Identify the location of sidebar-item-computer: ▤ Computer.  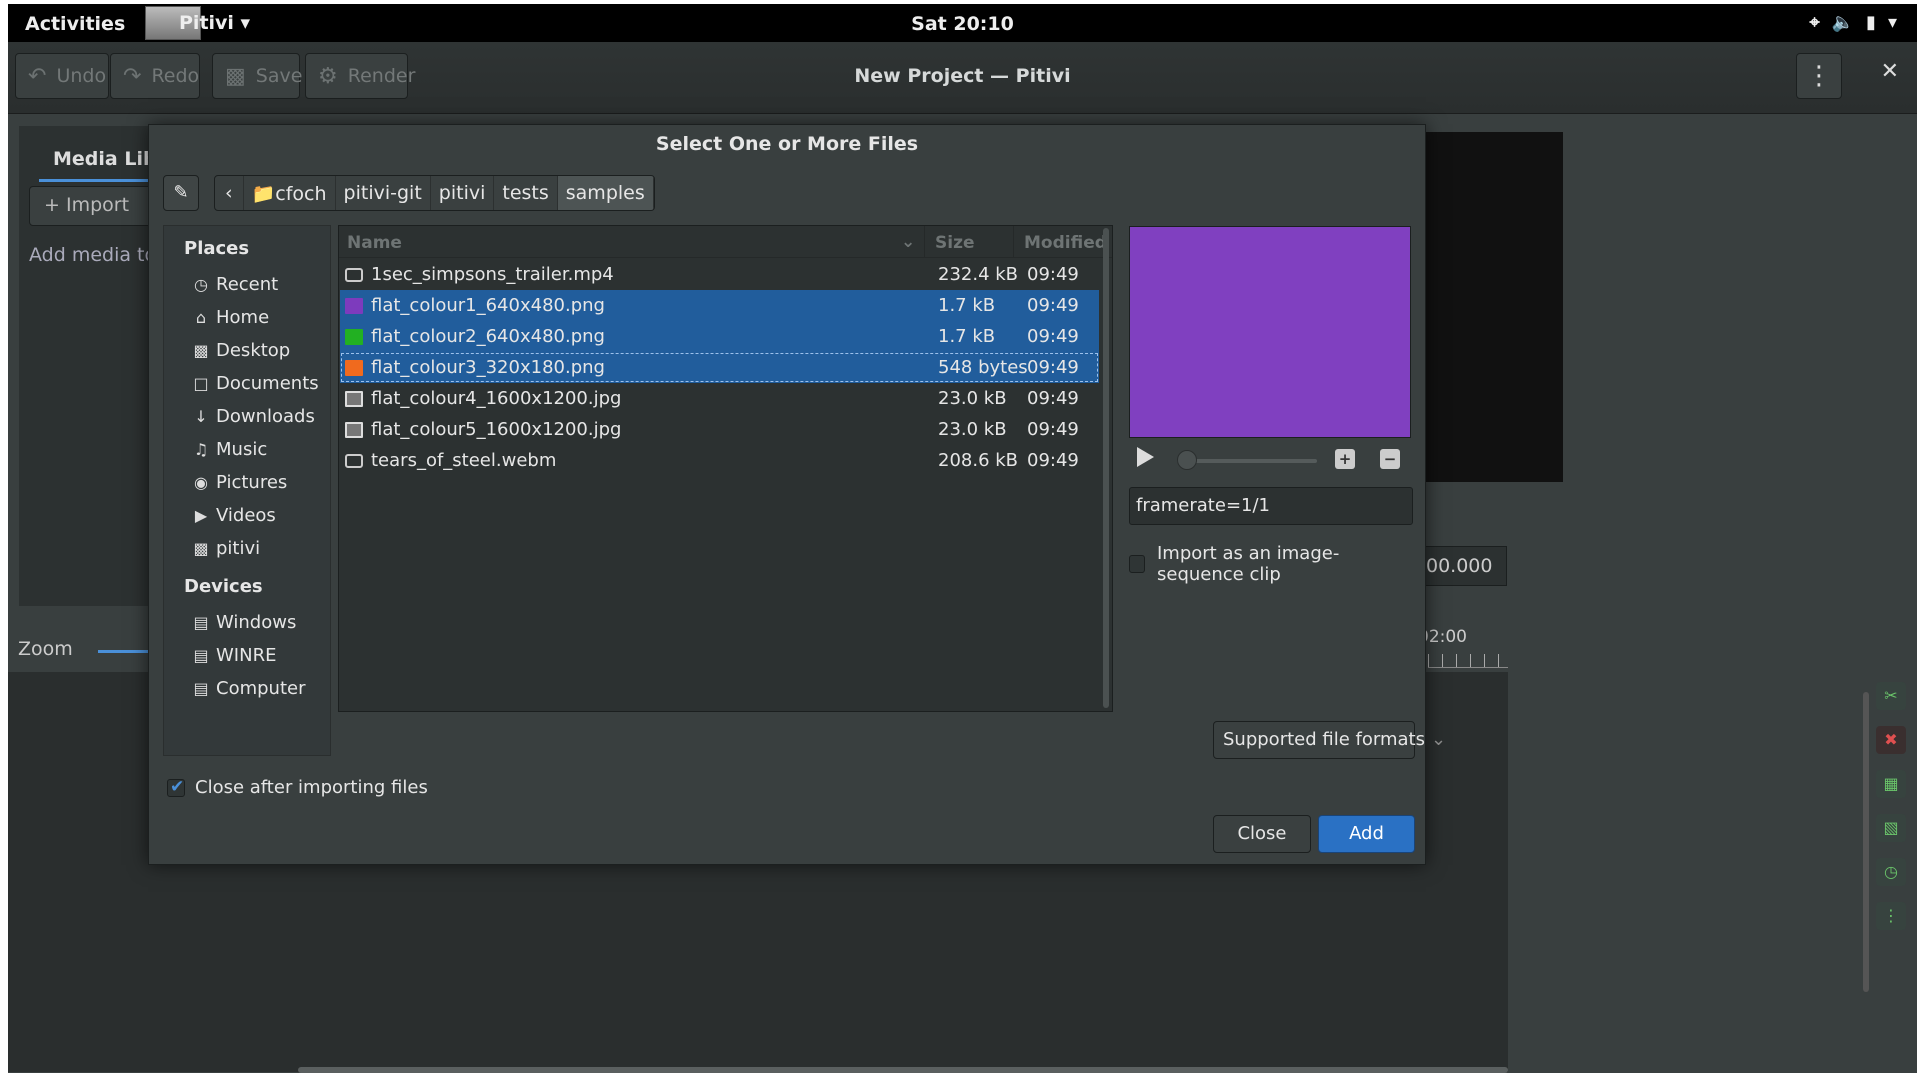
(248, 688).